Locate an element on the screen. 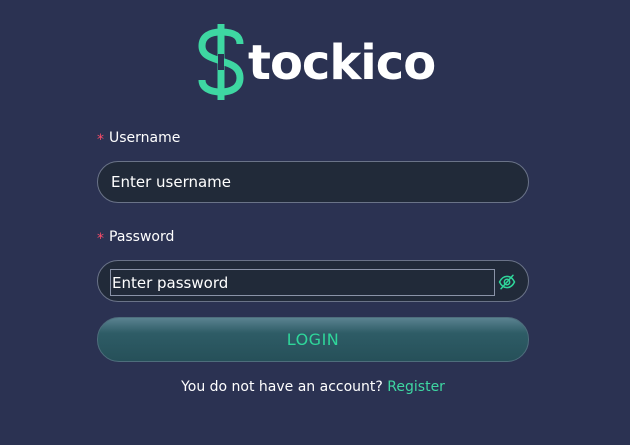  password-field-wrapper is located at coordinates (313, 281).